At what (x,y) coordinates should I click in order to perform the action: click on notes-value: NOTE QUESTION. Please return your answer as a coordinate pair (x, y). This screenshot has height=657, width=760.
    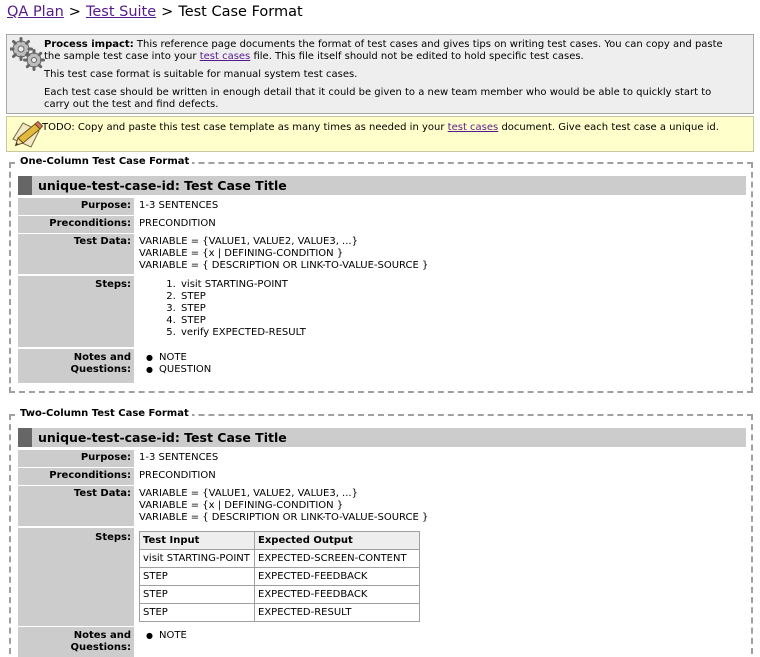
    Looking at the image, I should click on (175, 364).